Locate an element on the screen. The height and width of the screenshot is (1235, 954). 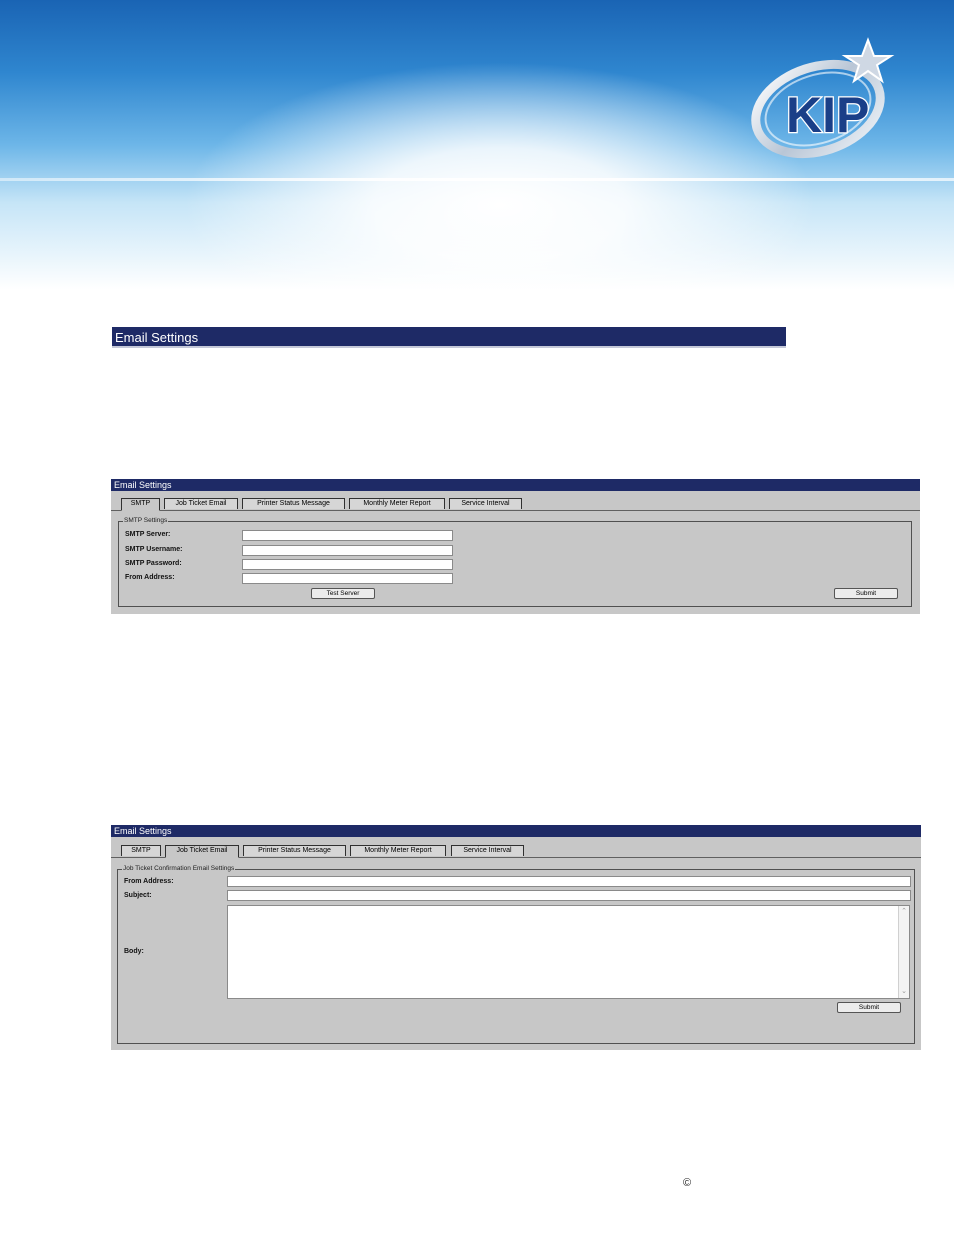
kip-logo-text: KIP is located at coordinates (827, 115).